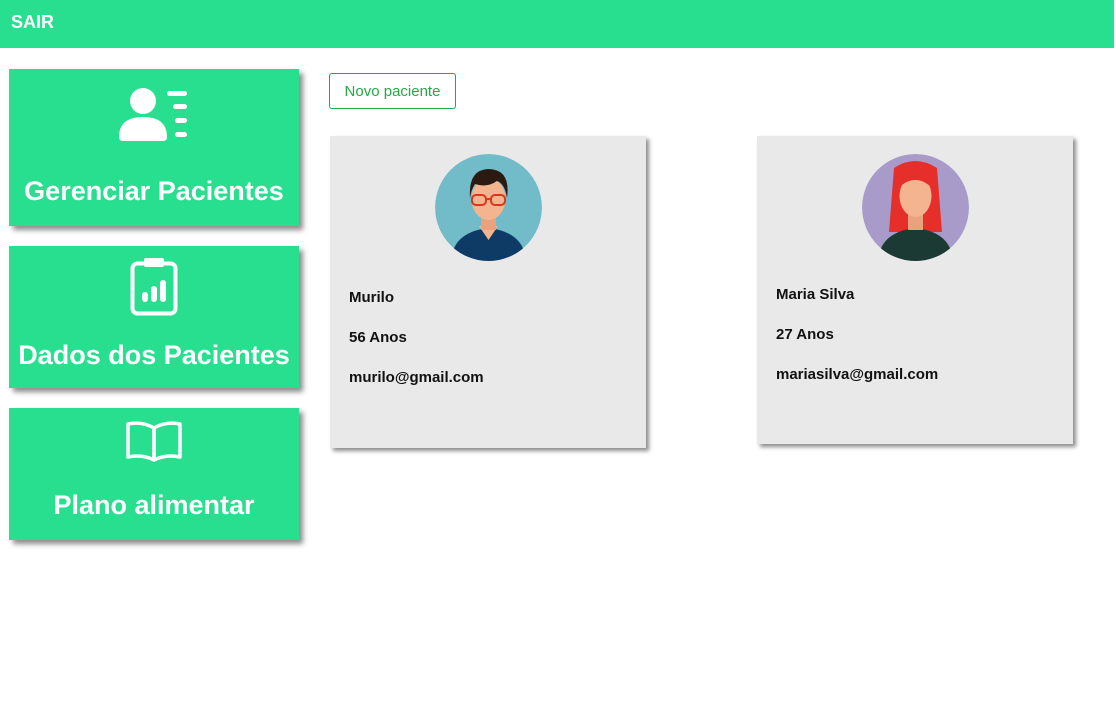 This screenshot has width=1116, height=722. Describe the element at coordinates (154, 191) in the screenshot. I see `manage-patients-label: Gerenciar Pacientes` at that location.